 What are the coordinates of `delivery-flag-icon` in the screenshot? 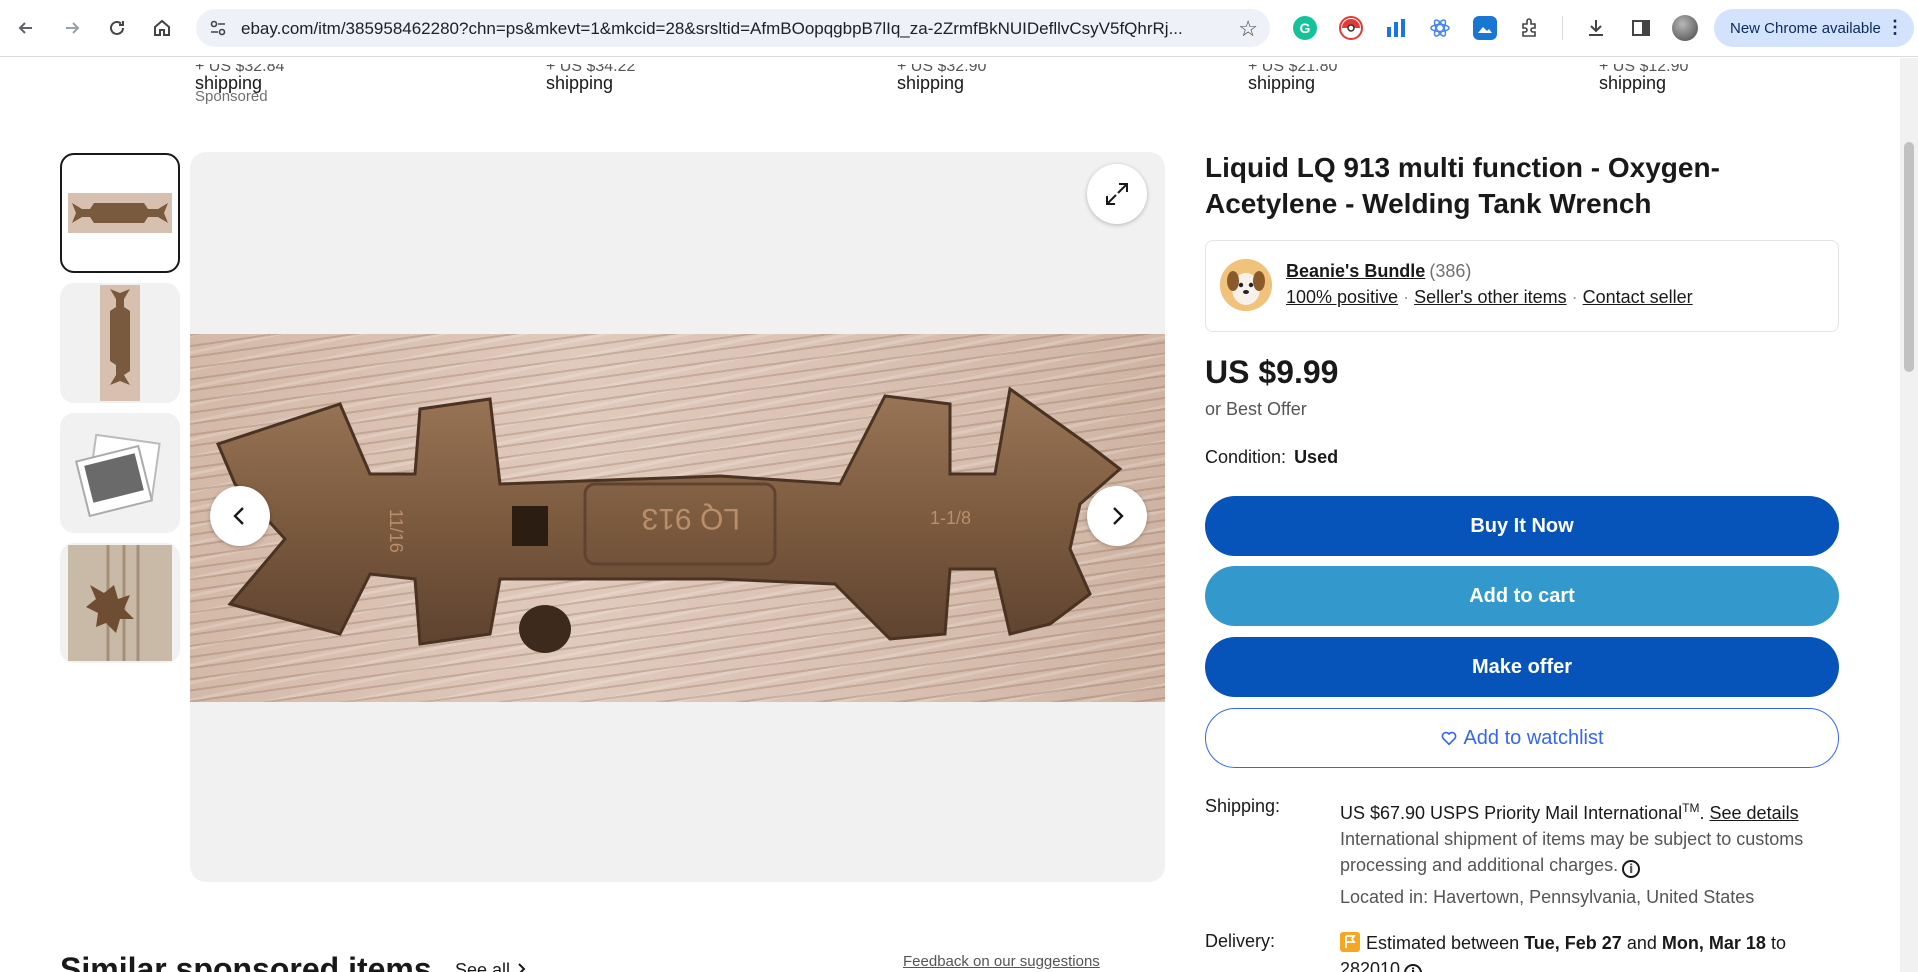 It's located at (1350, 942).